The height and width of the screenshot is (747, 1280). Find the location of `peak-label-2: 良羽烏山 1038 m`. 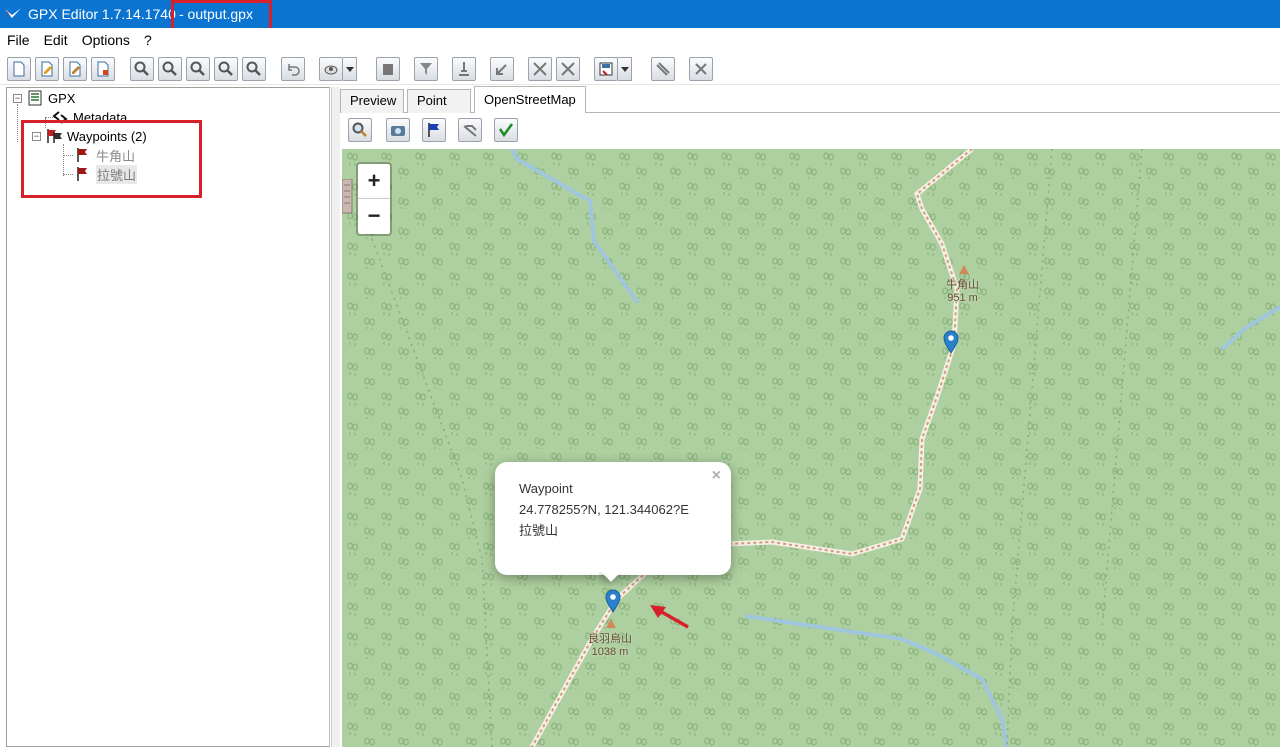

peak-label-2: 良羽烏山 1038 m is located at coordinates (610, 646).